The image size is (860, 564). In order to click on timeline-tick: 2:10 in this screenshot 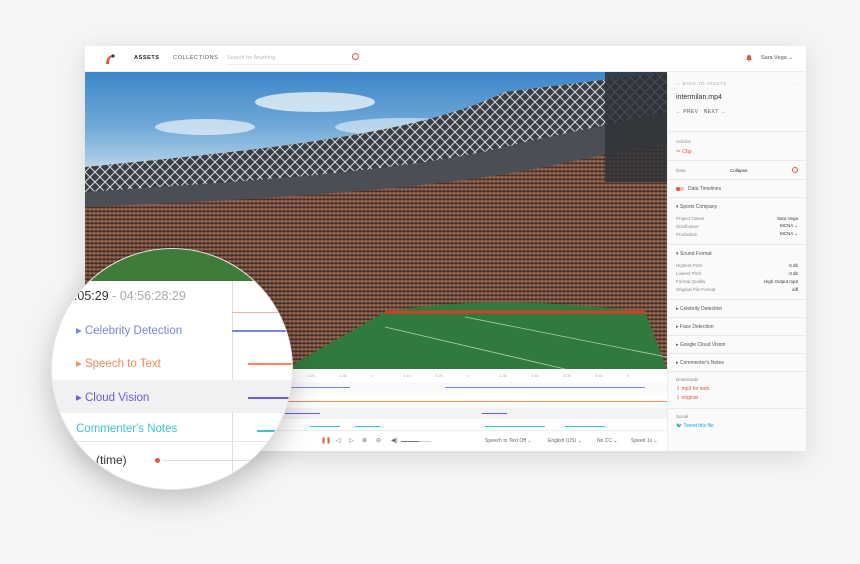, I will do `click(407, 375)`.